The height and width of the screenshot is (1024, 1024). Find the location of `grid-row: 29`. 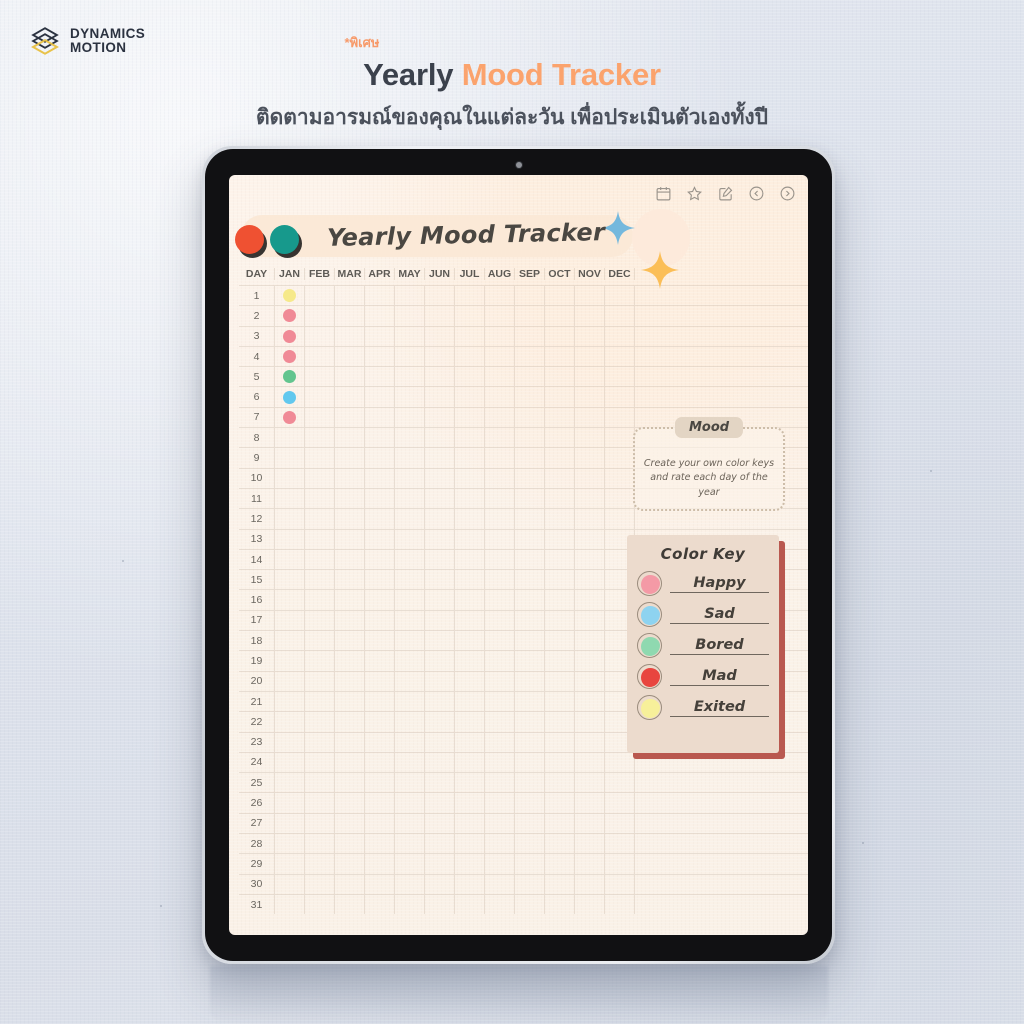

grid-row: 29 is located at coordinates (523, 863).